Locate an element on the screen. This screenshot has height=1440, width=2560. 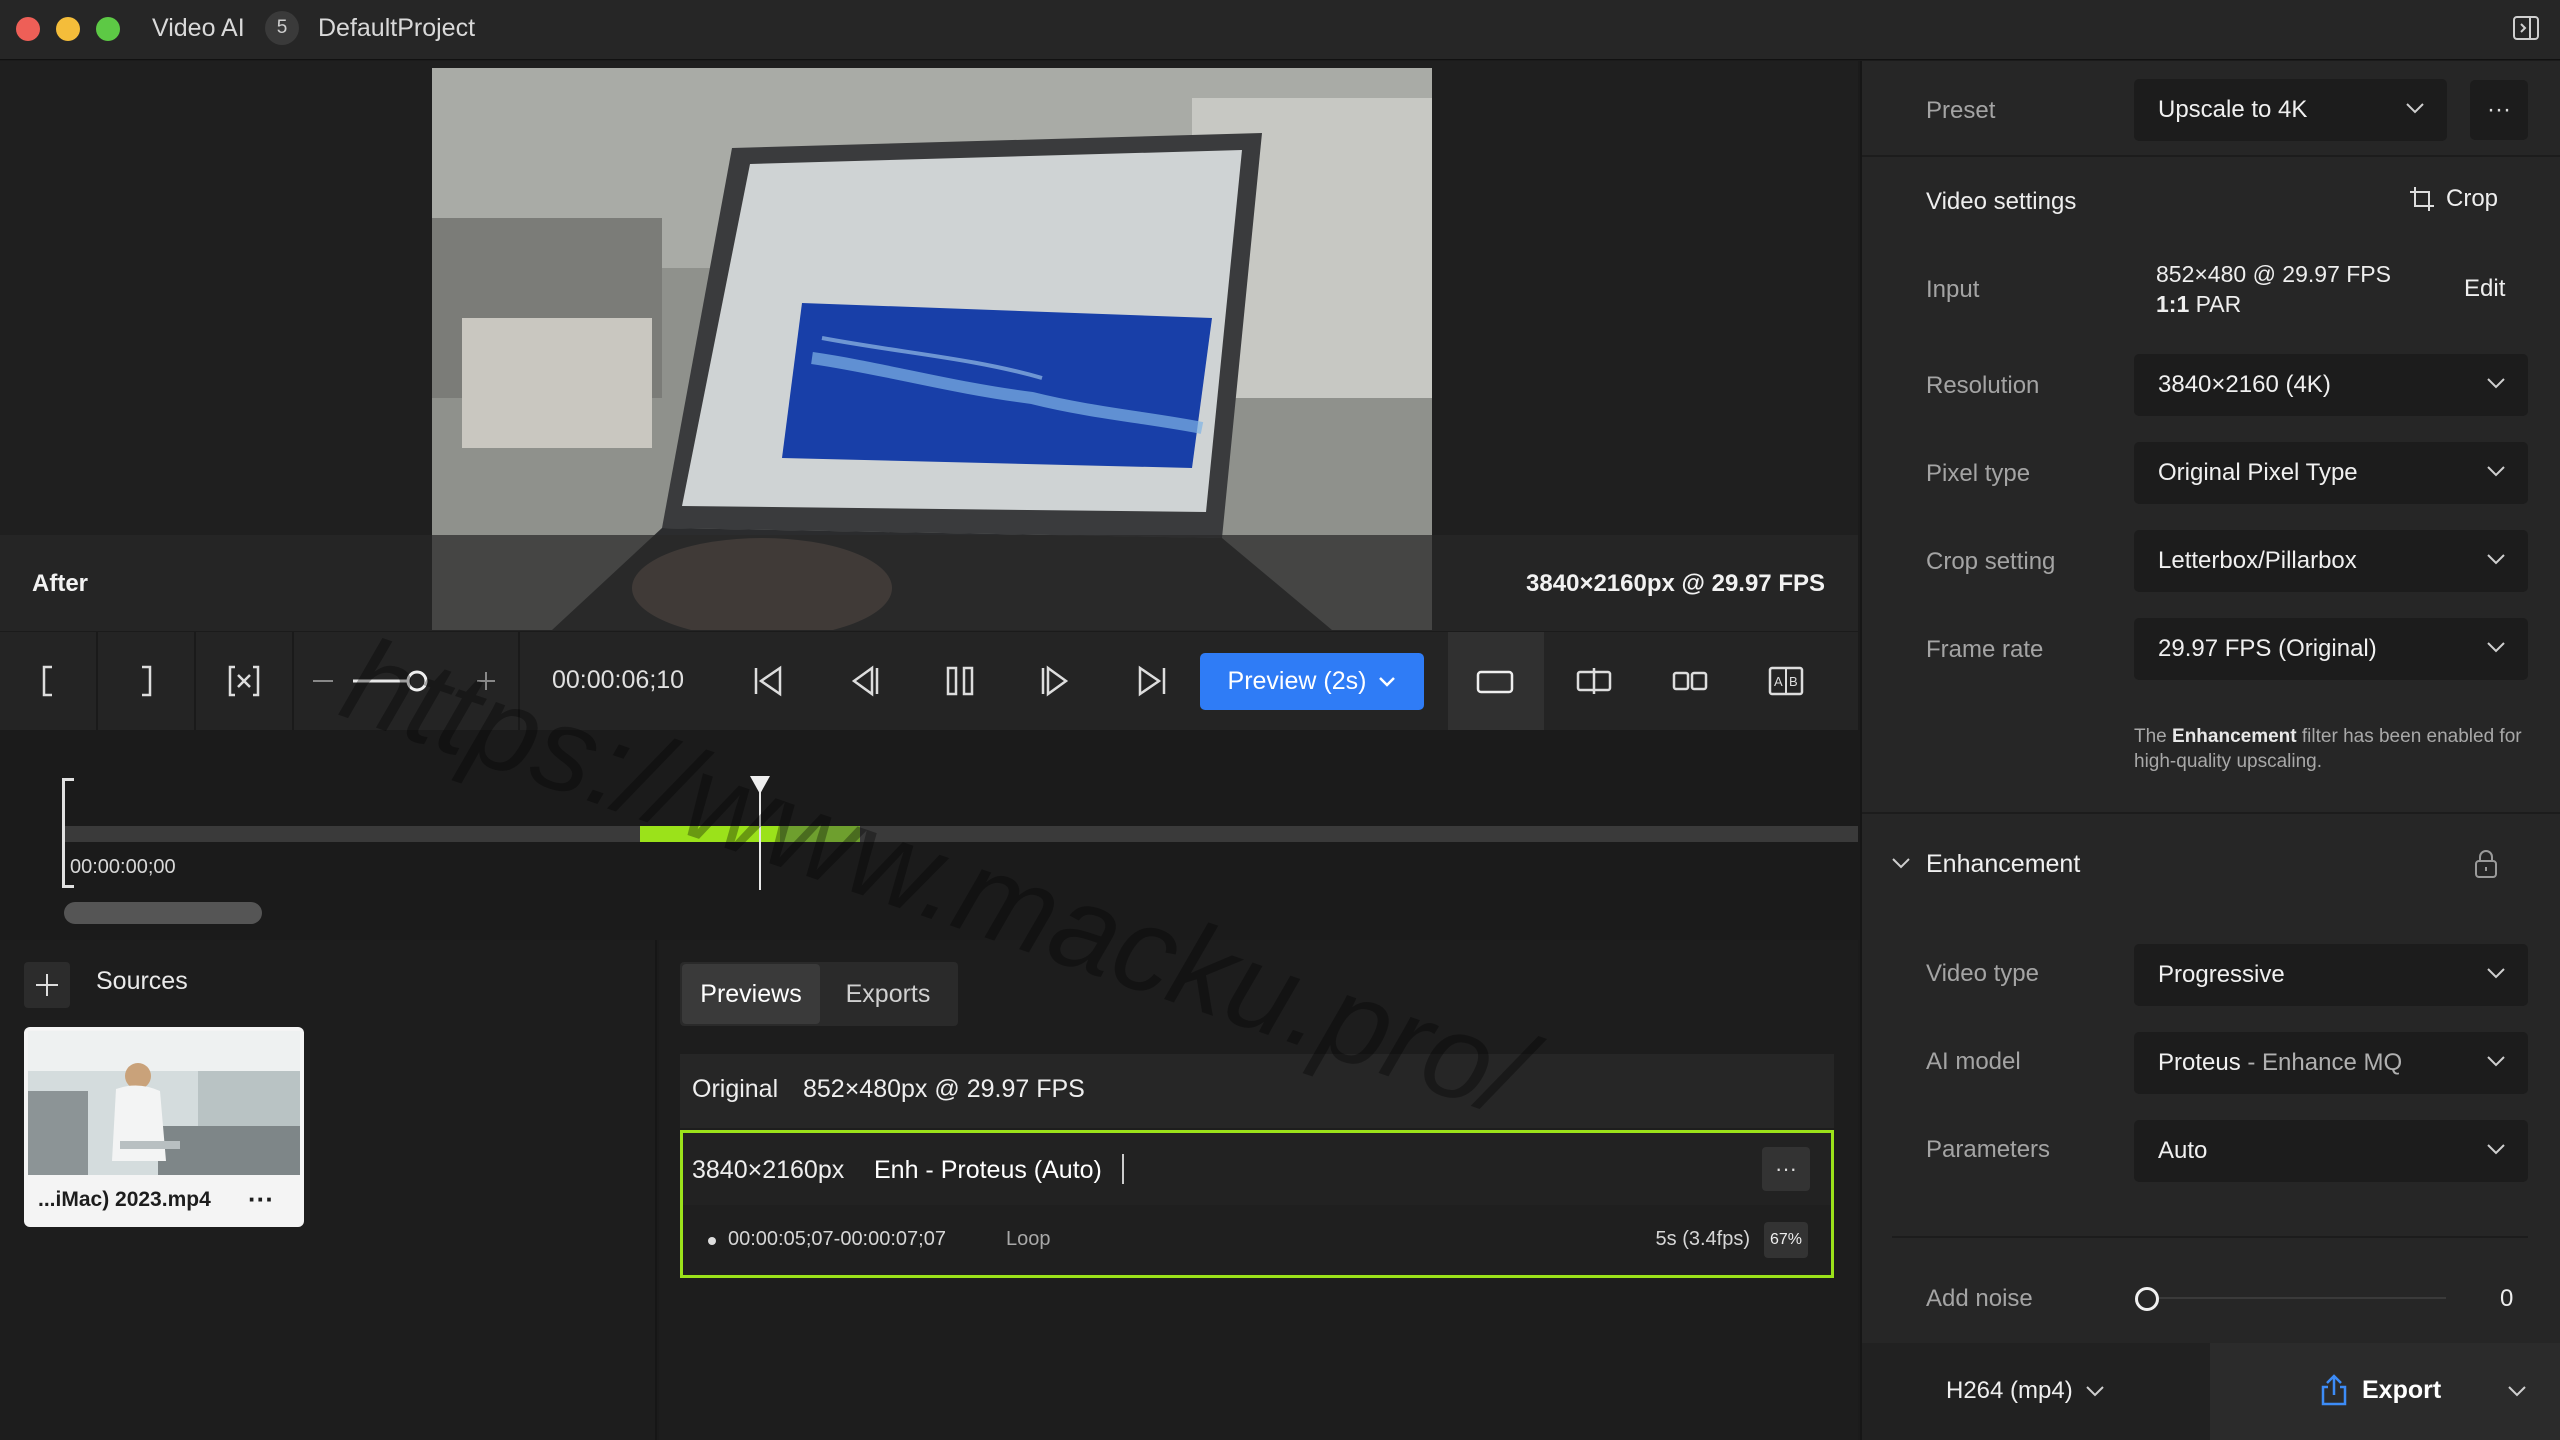
frame-rate-dropdown: 29.97 FPS (Original) is located at coordinates (2331, 649).